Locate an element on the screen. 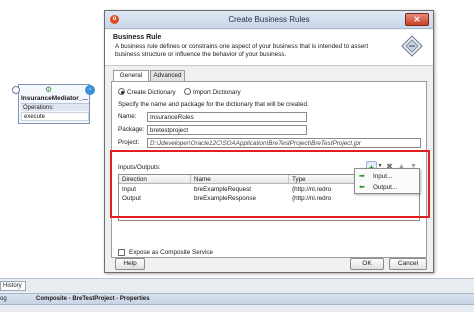 The width and height of the screenshot is (474, 312). properties-title: Composite - BreTestProject - Properties is located at coordinates (93, 299).